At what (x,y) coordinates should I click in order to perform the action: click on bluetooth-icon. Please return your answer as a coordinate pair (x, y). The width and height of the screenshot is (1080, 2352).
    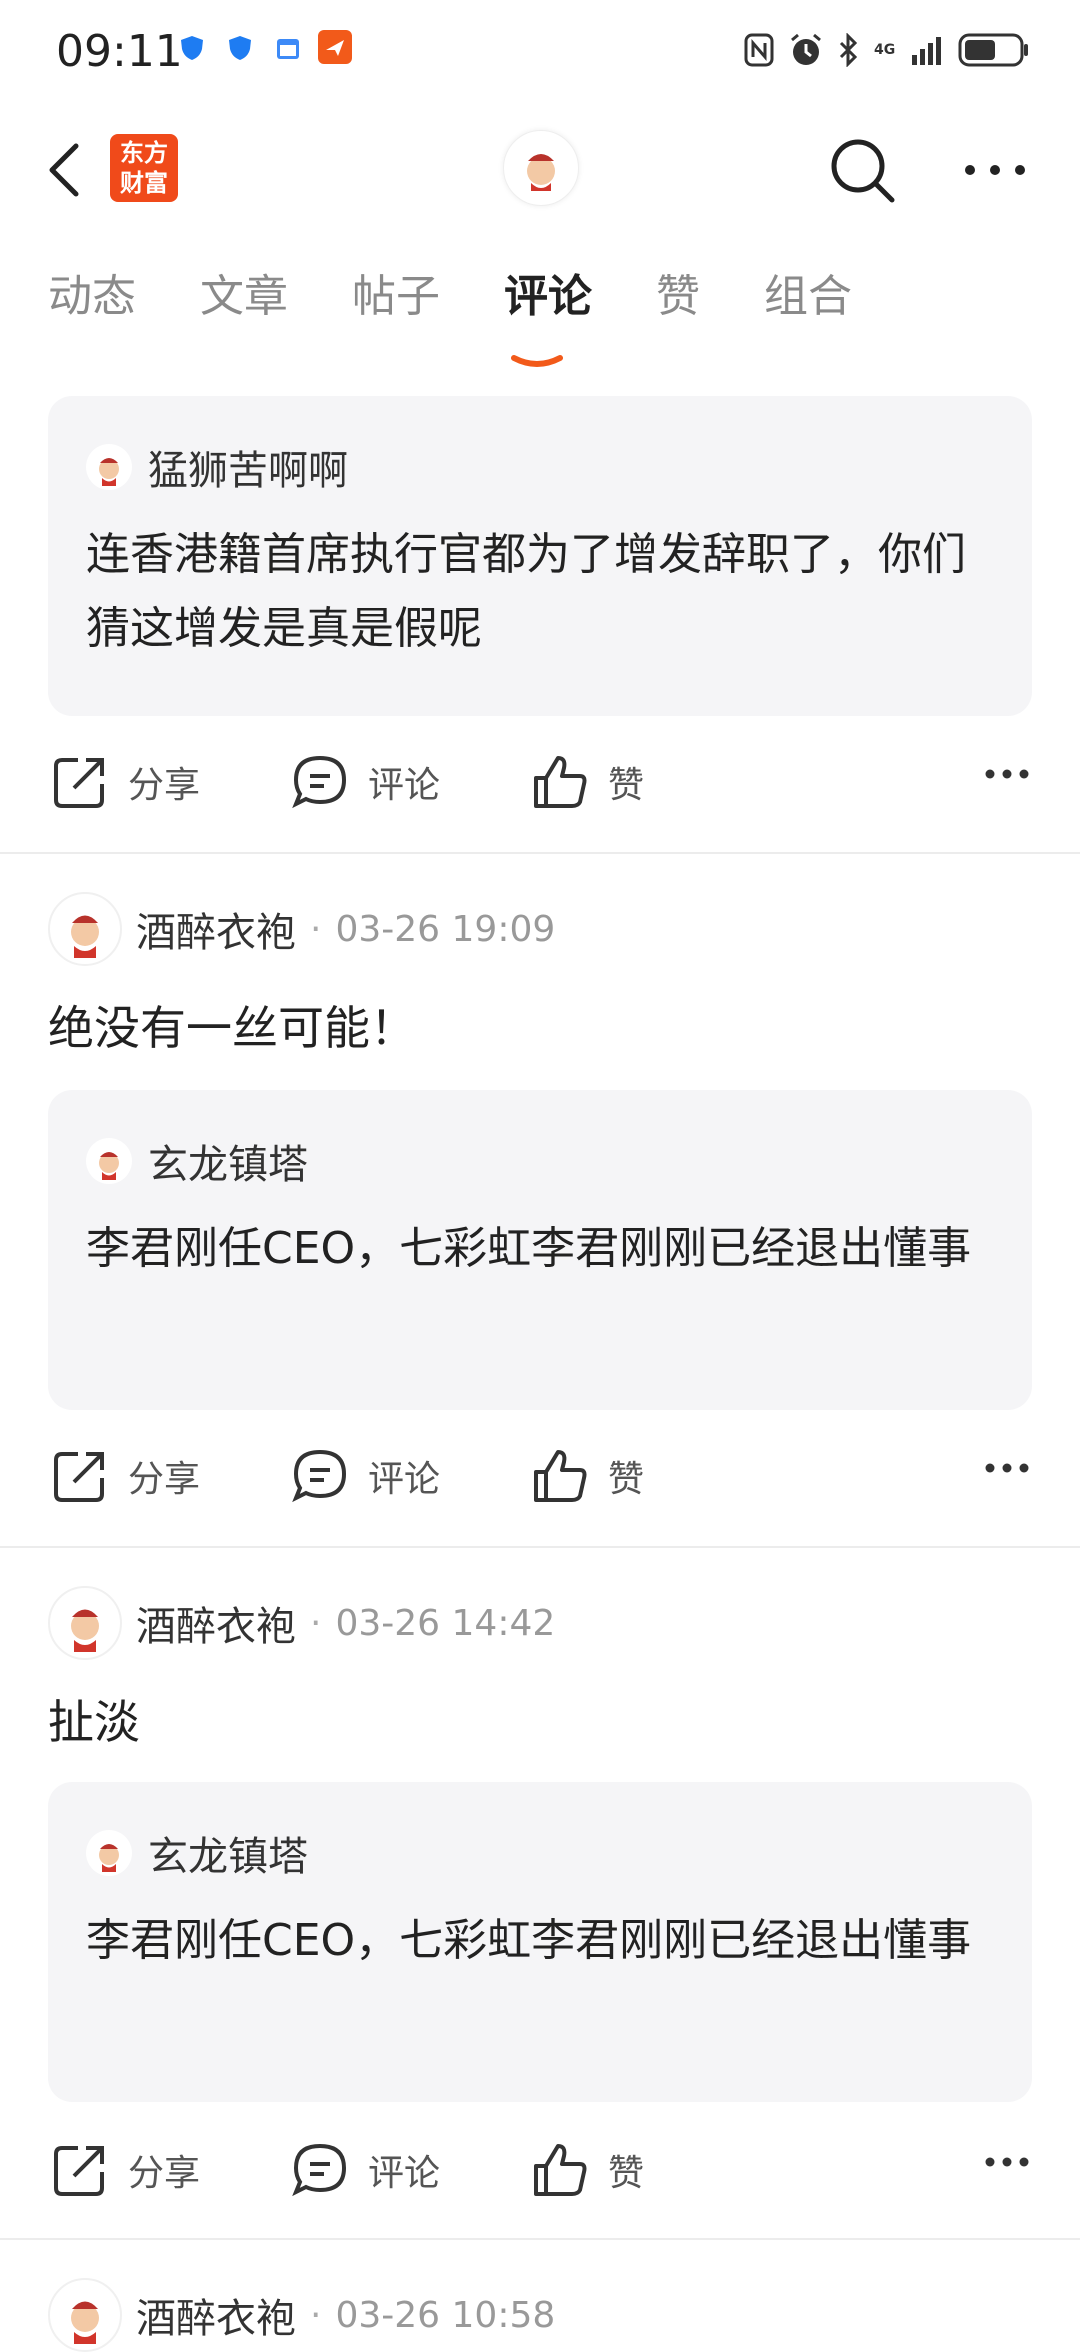
    Looking at the image, I should click on (848, 50).